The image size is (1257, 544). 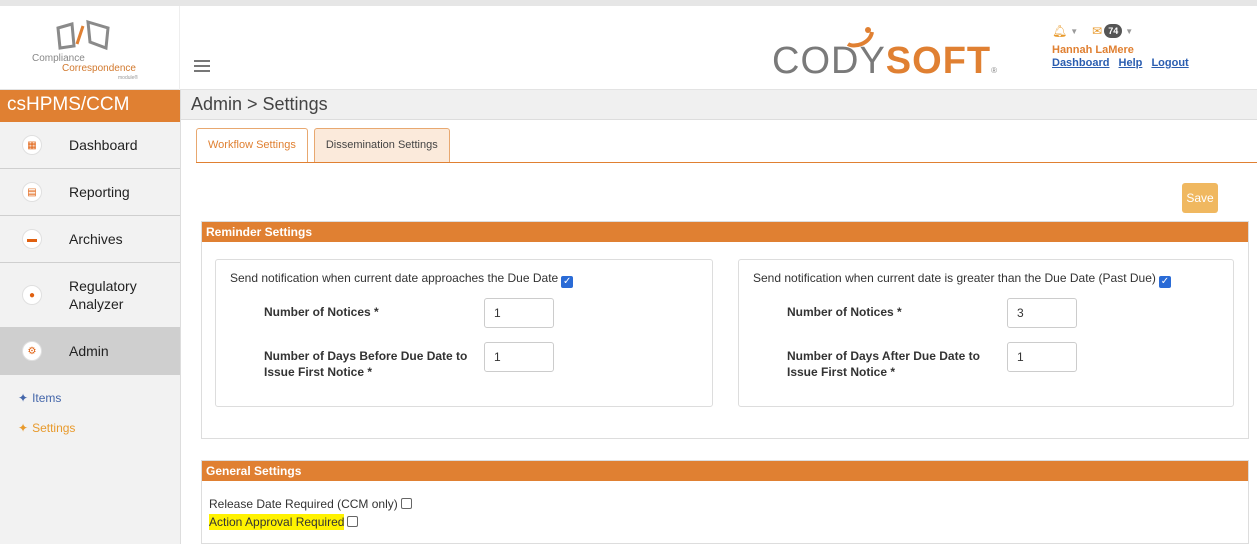 I want to click on panel-title: General Settings, so click(x=725, y=471).